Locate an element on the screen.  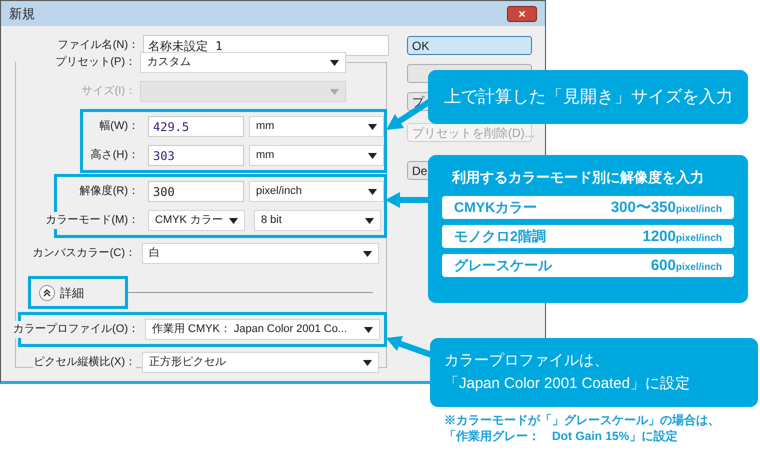
dropdown: 正方形ピクセル is located at coordinates (260, 362).